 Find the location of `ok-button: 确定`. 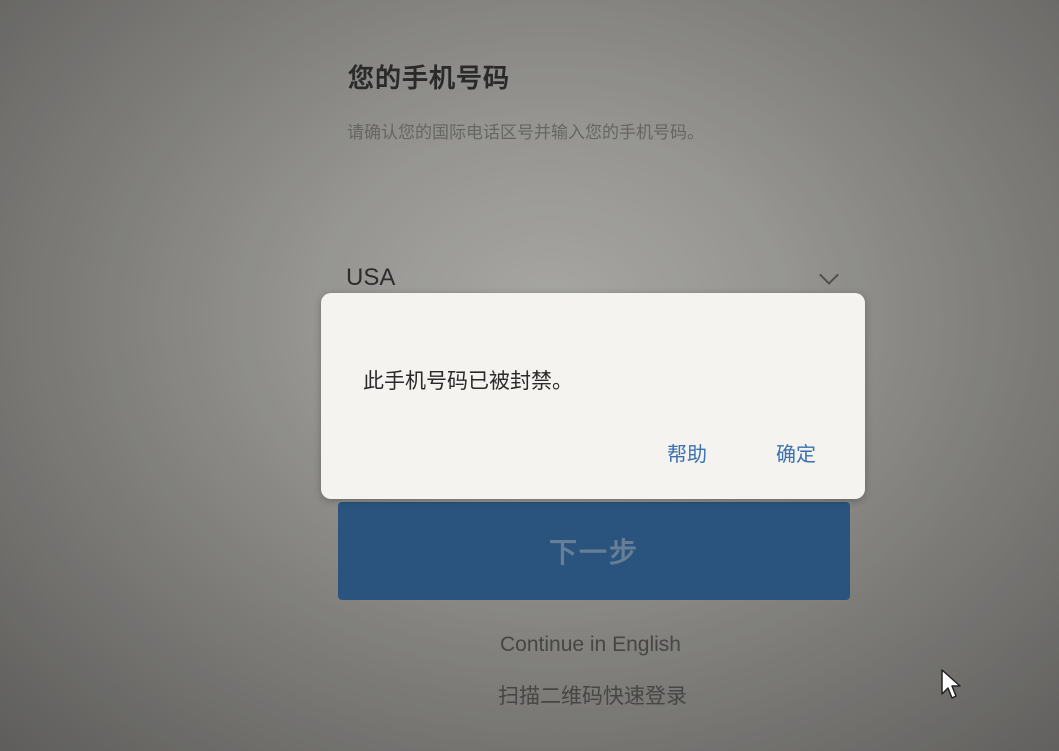

ok-button: 确定 is located at coordinates (796, 452).